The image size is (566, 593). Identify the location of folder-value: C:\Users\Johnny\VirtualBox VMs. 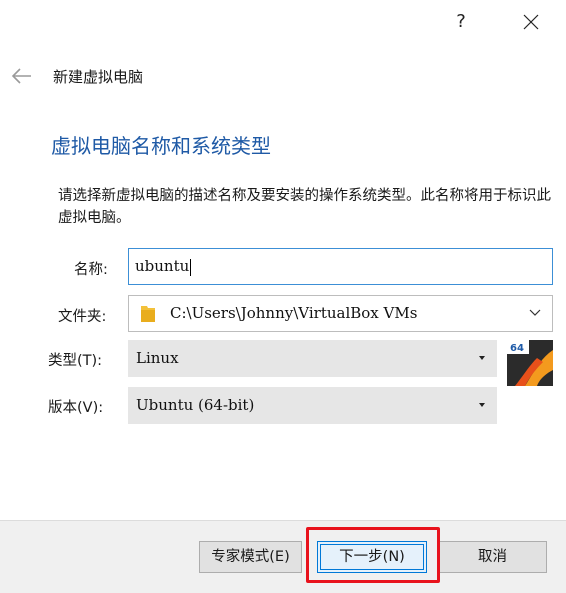
(294, 313).